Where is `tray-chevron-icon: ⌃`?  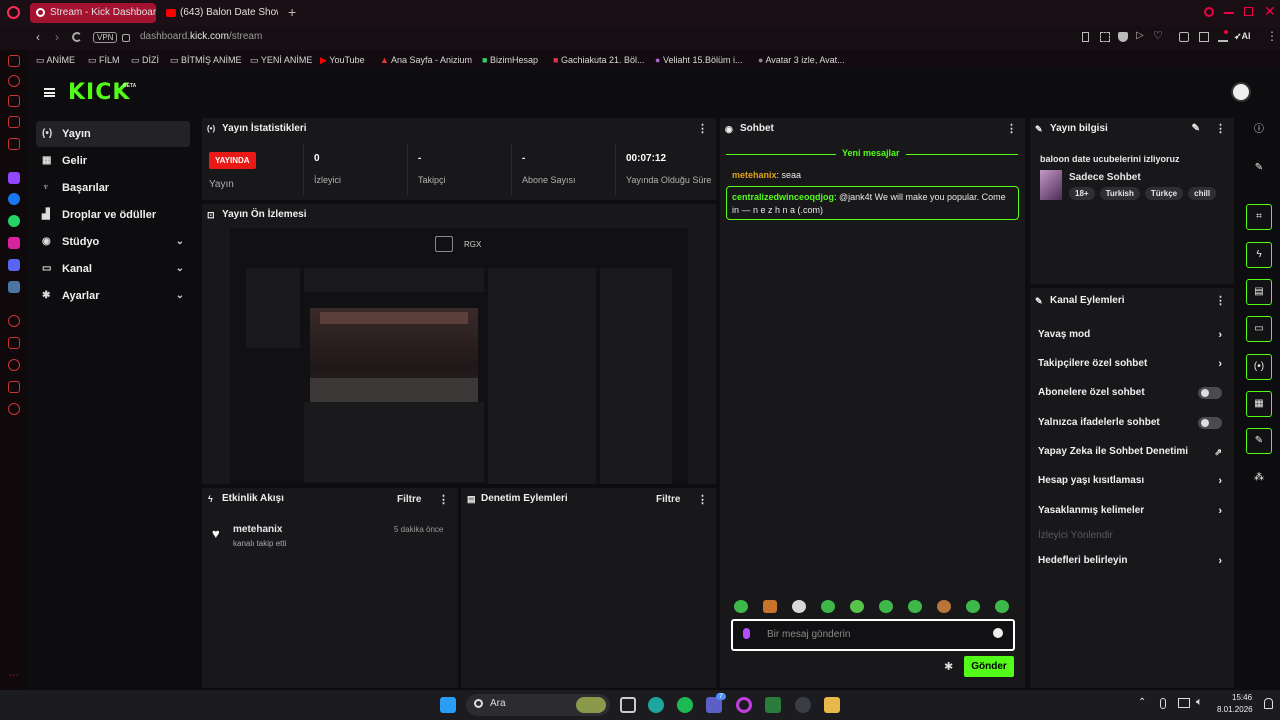
tray-chevron-icon: ⌃ is located at coordinates (1142, 702).